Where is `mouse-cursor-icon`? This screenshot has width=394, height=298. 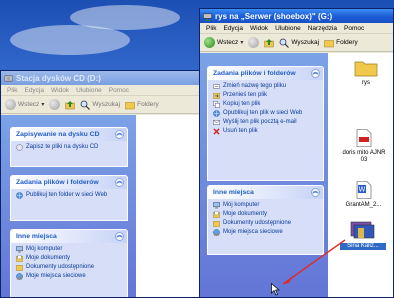 mouse-cursor-icon is located at coordinates (275, 289).